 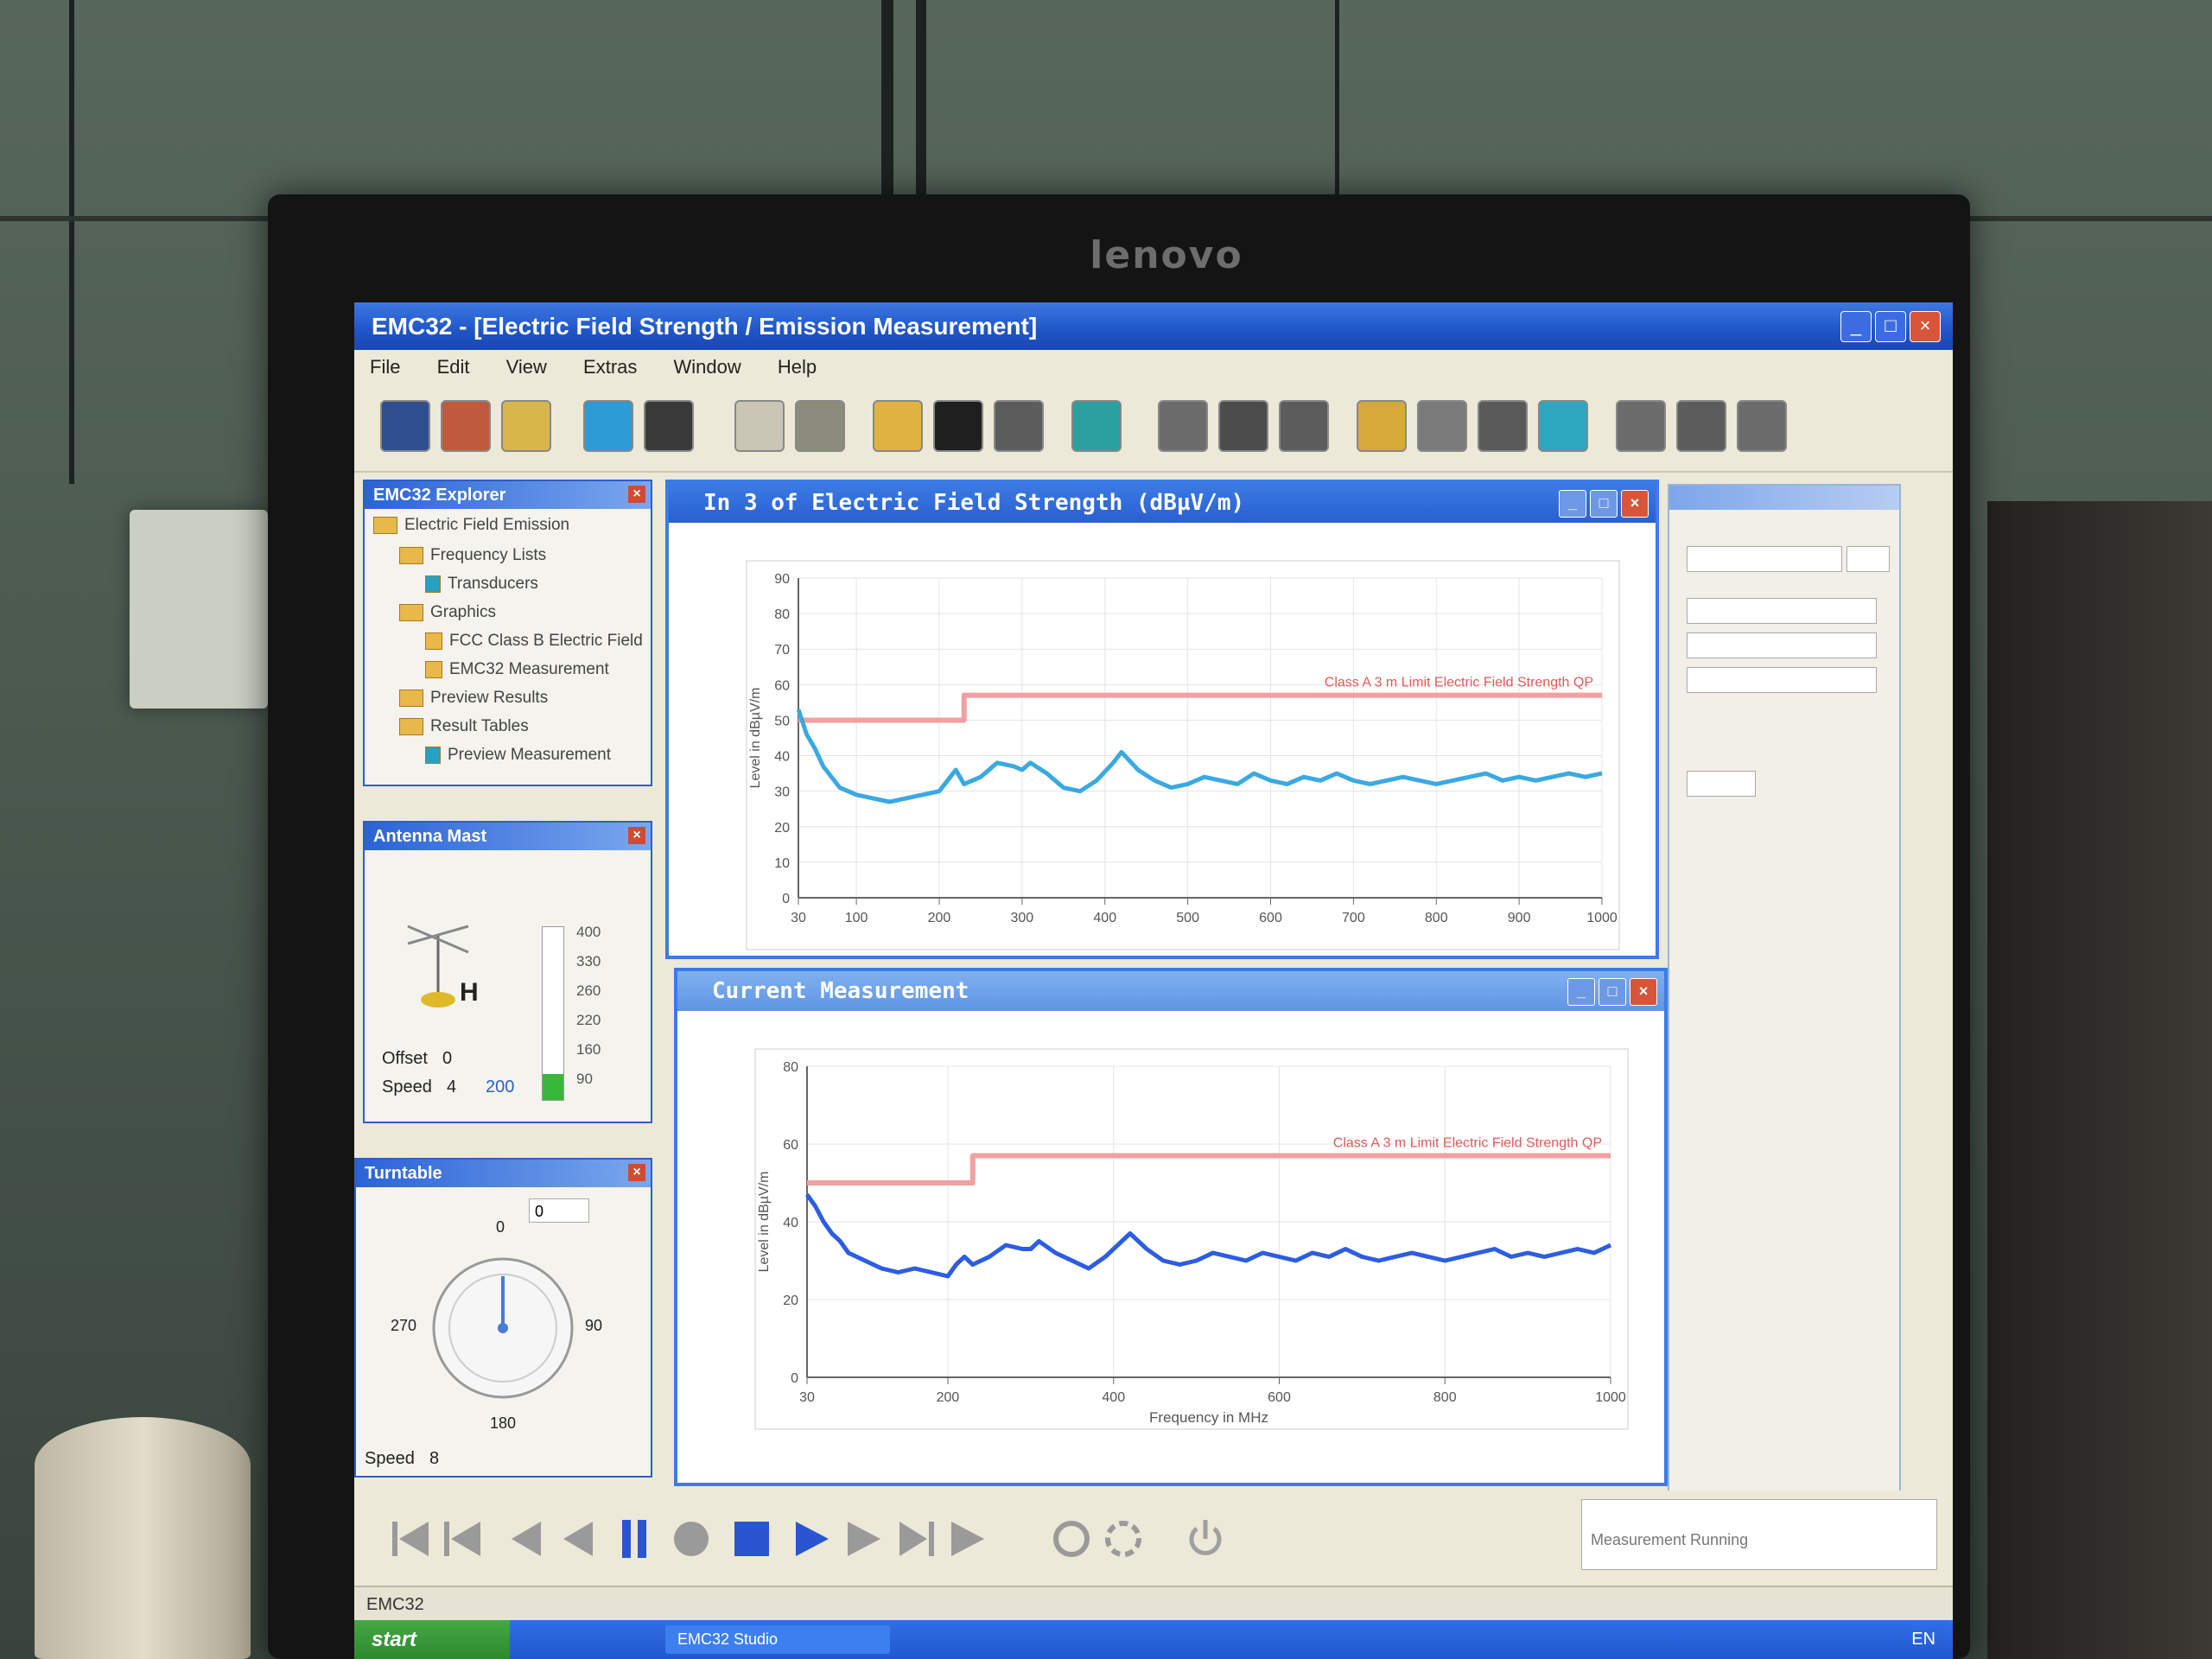 What do you see at coordinates (1641, 426) in the screenshot?
I see `test-4-icon` at bounding box center [1641, 426].